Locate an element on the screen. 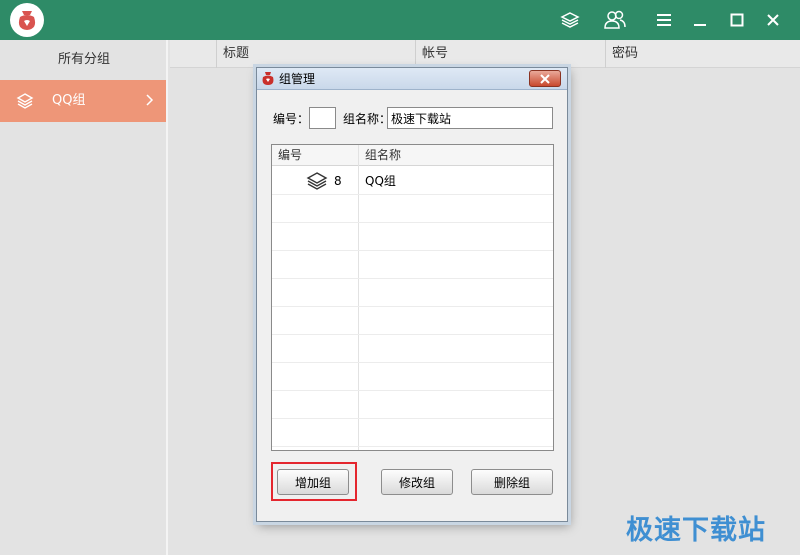  sidebar-item-qq-group: QQ组 is located at coordinates (83, 101).